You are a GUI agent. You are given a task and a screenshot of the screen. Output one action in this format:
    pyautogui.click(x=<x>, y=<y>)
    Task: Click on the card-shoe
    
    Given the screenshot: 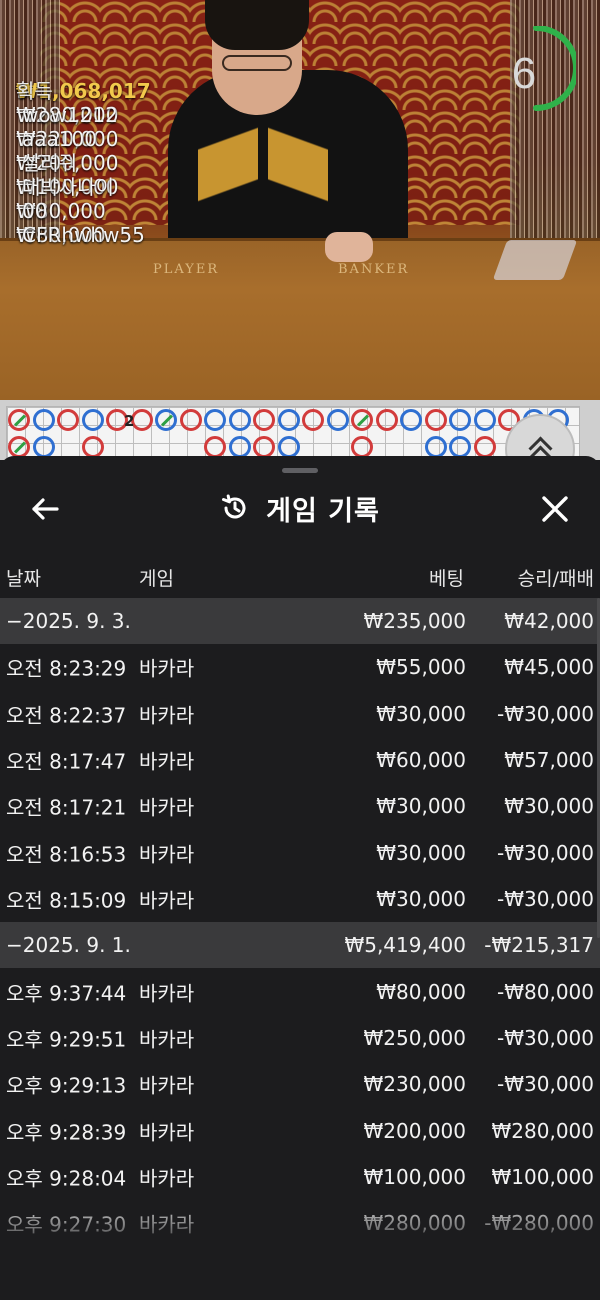 What is the action you would take?
    pyautogui.click(x=535, y=260)
    